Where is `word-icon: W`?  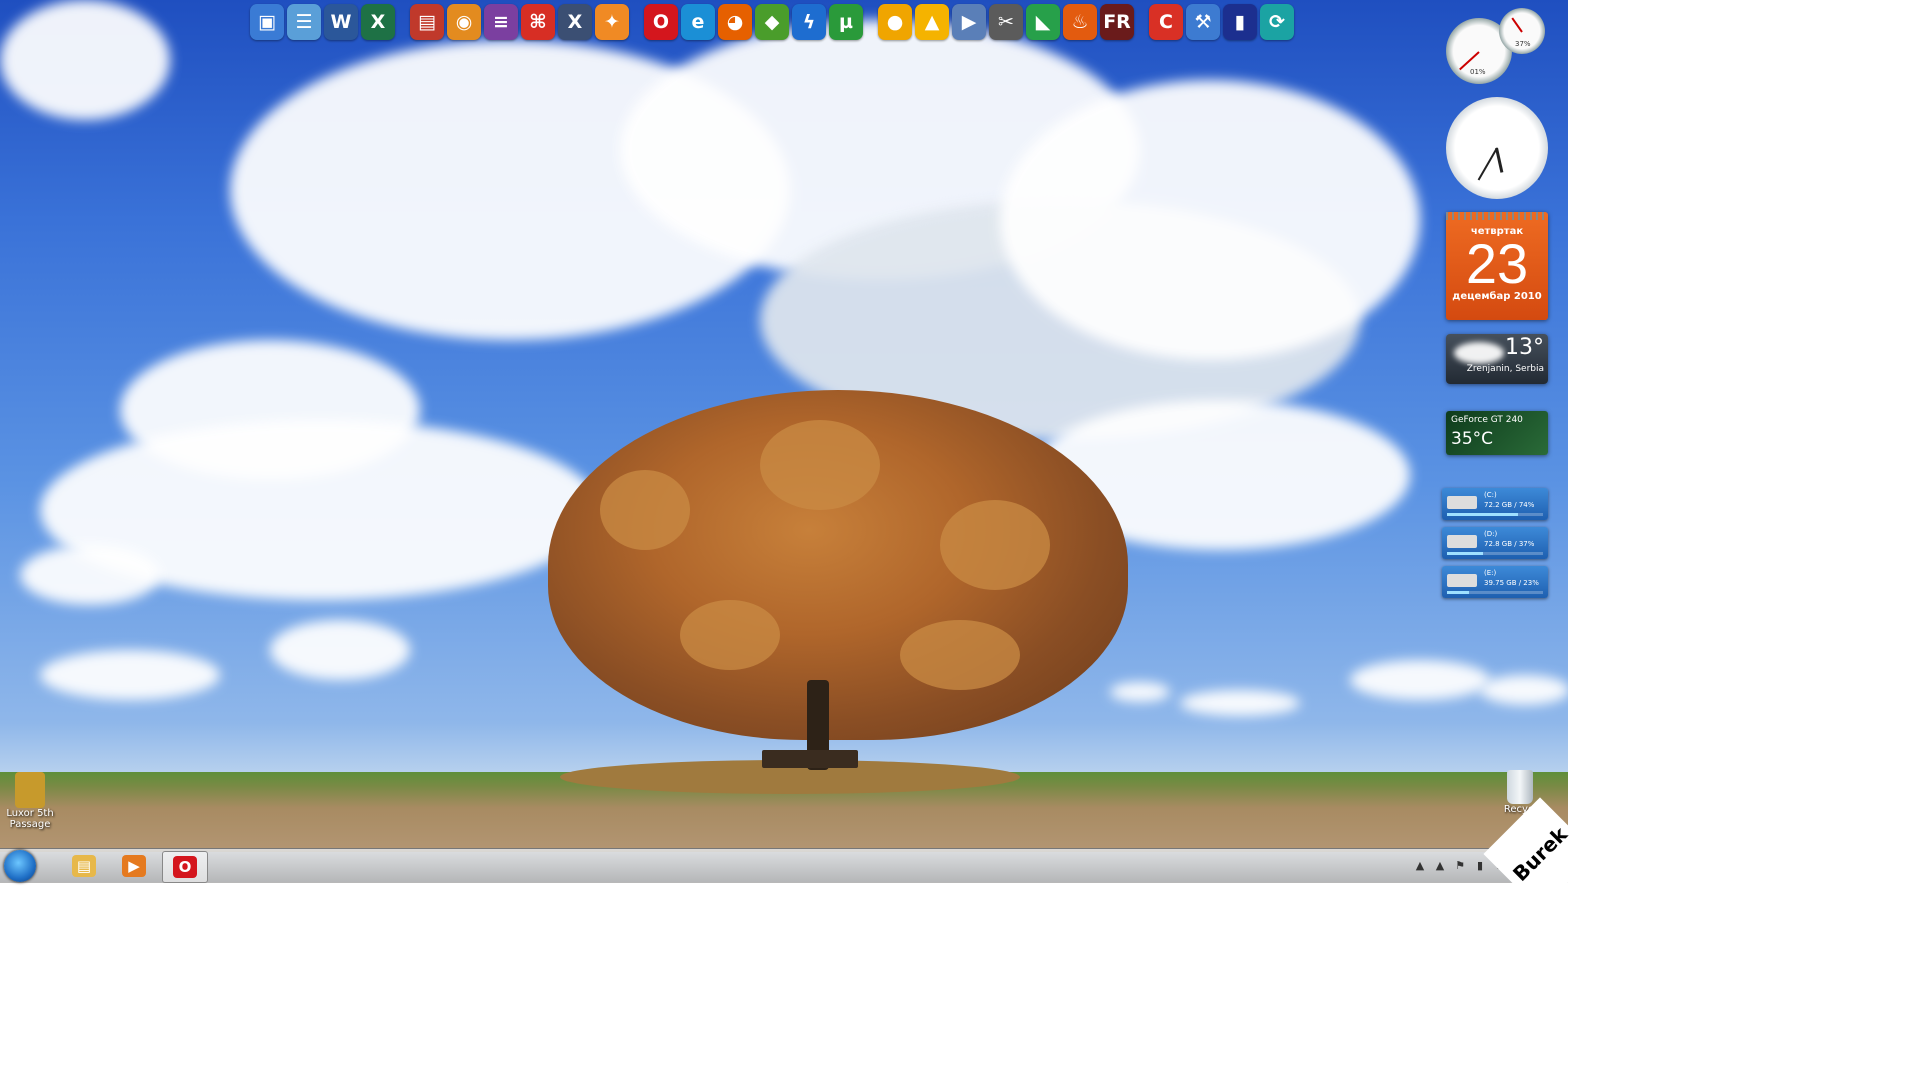
word-icon: W is located at coordinates (341, 22).